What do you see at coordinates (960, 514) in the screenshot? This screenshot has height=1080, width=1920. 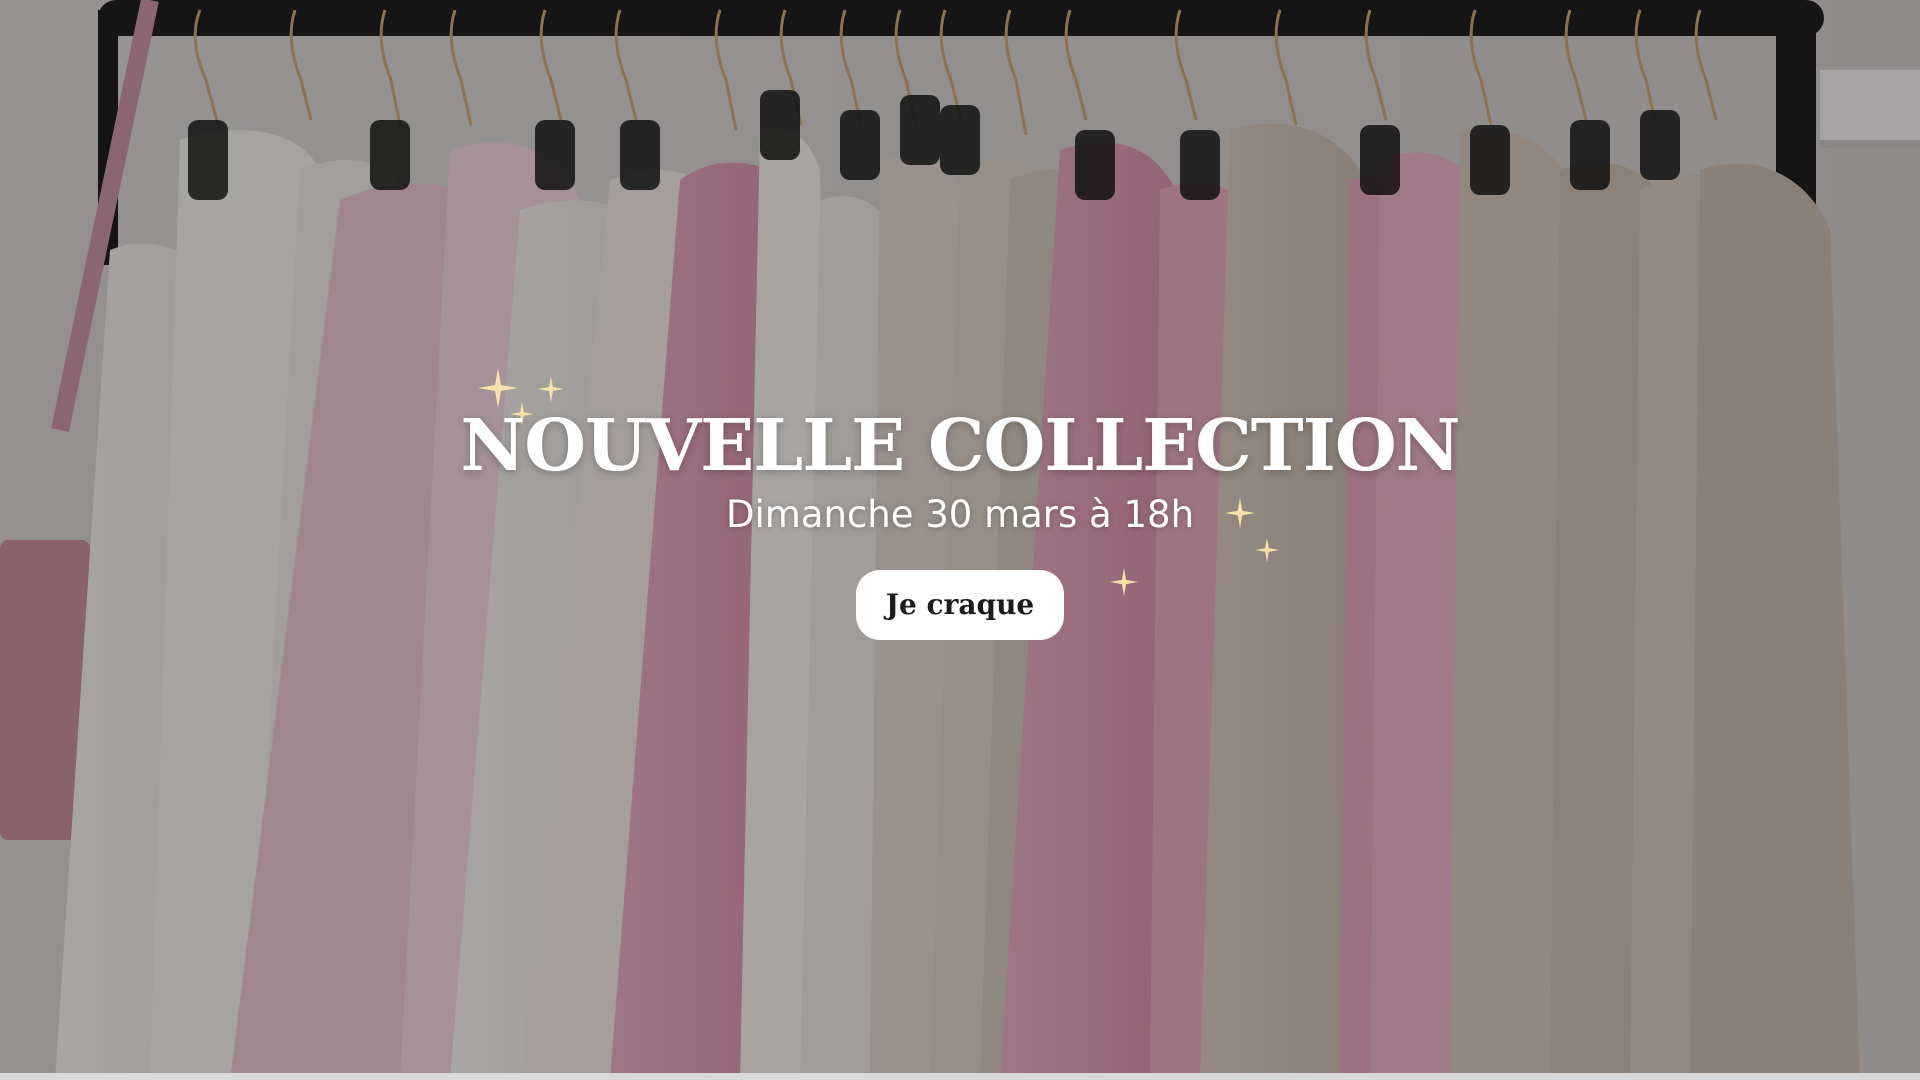 I see `hero-subtitle: Dimanche 30 mars à 18h` at bounding box center [960, 514].